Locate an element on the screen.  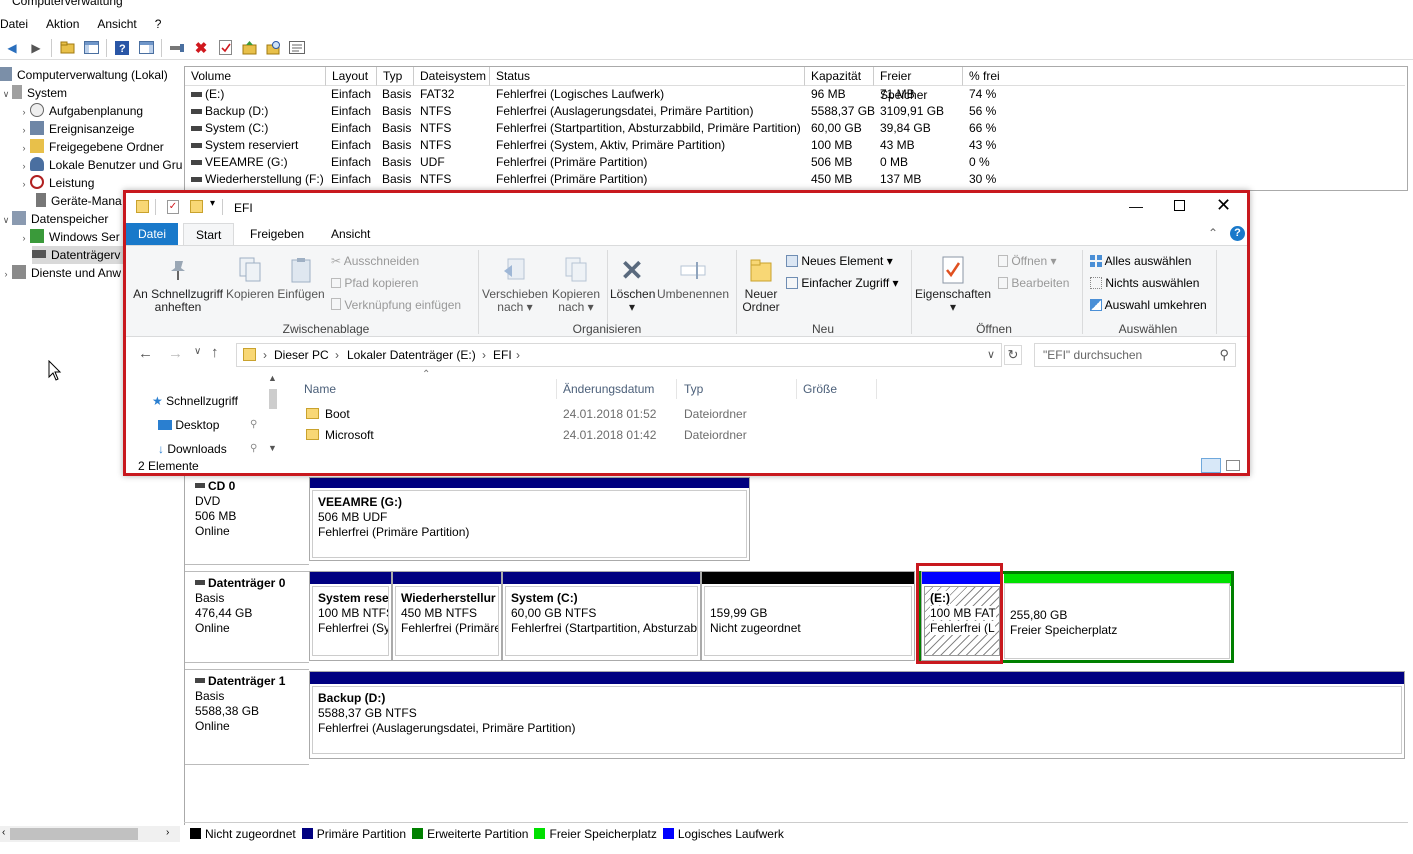
collapse-ribbon-icon: ⌃ is located at coordinates (1213, 233).